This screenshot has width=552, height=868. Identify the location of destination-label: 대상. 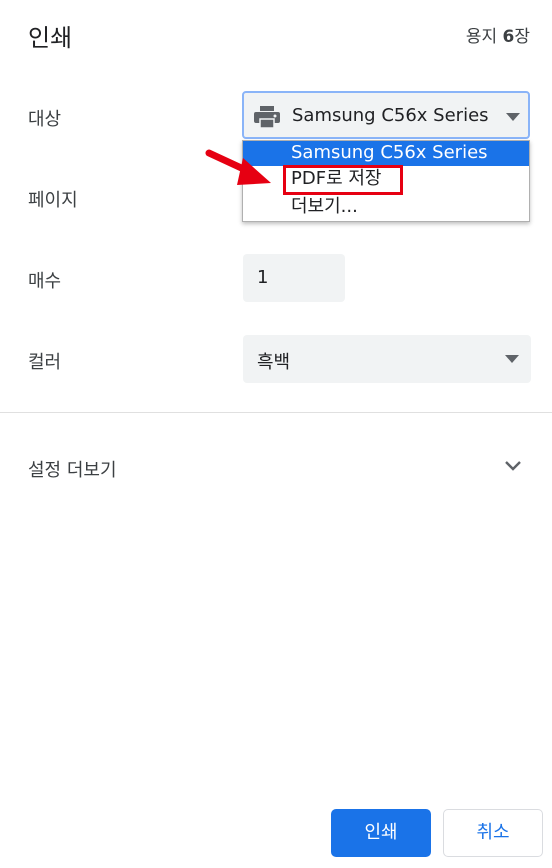
(45, 119).